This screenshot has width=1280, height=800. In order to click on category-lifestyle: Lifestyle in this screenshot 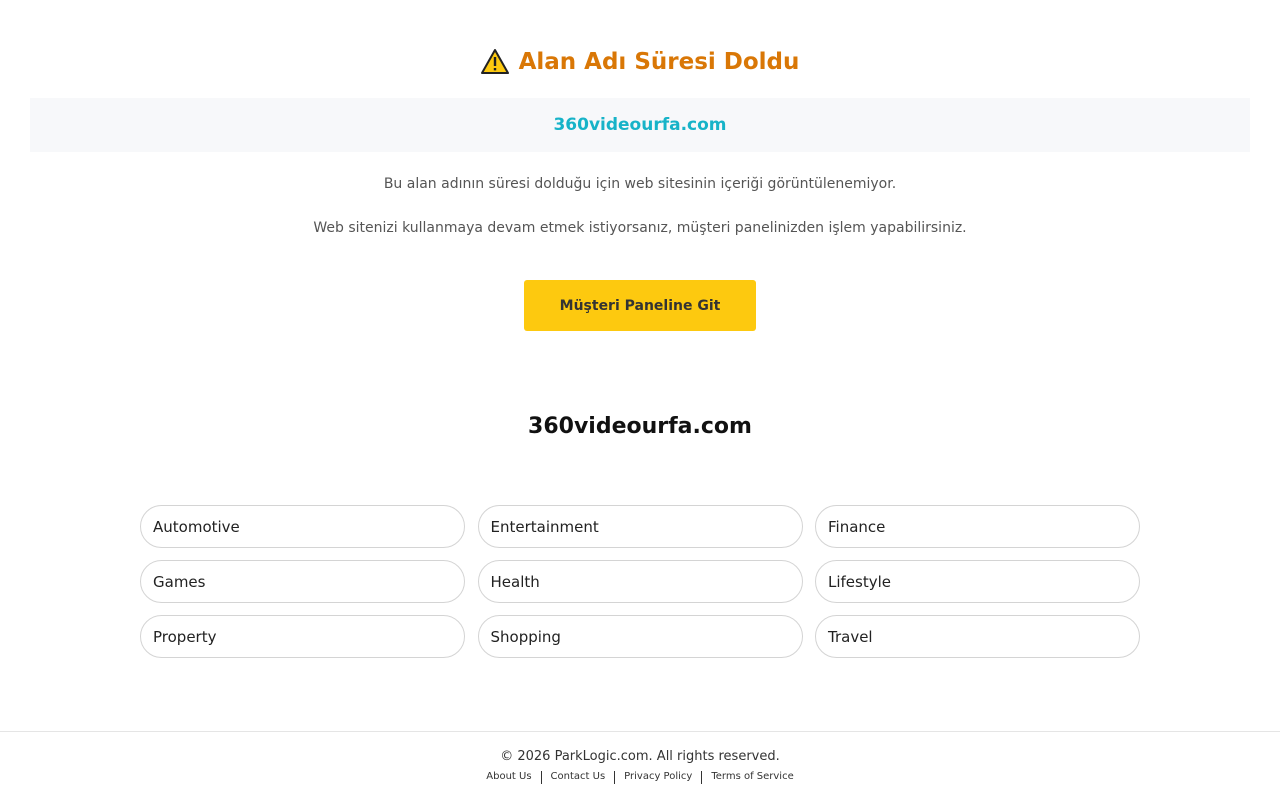, I will do `click(977, 581)`.